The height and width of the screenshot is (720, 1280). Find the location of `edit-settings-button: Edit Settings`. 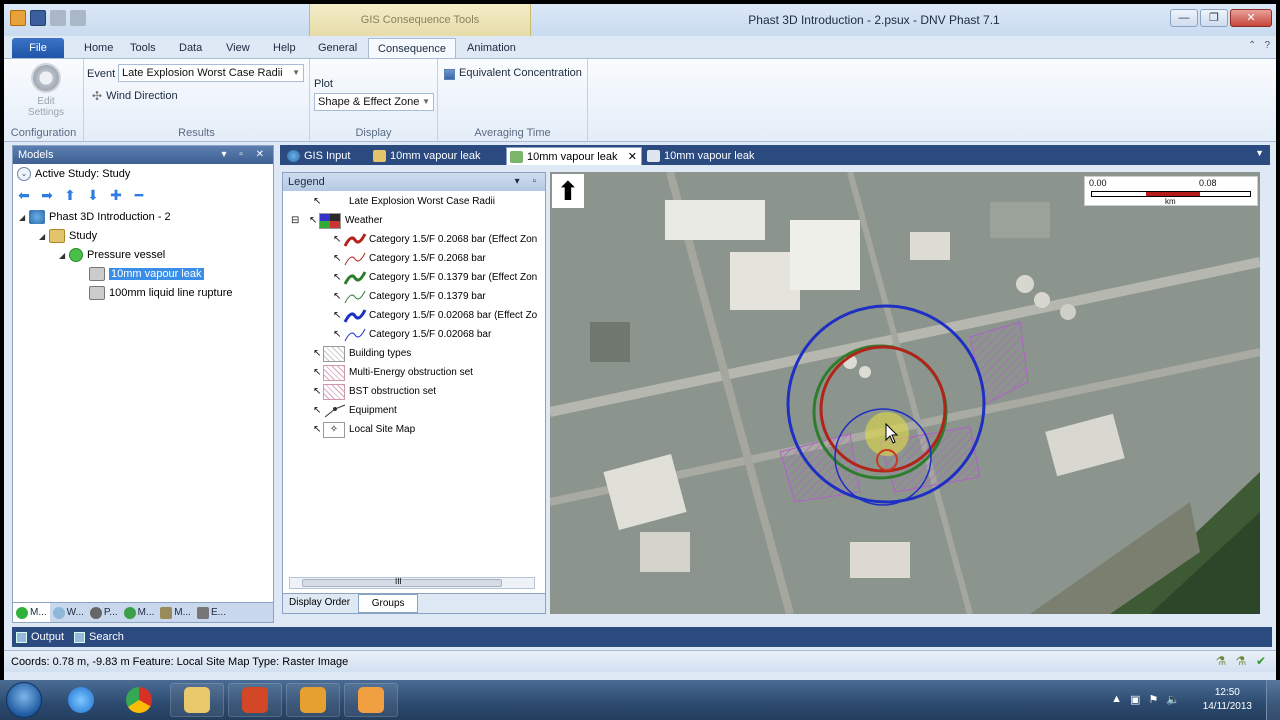

edit-settings-button: Edit Settings is located at coordinates (46, 90).